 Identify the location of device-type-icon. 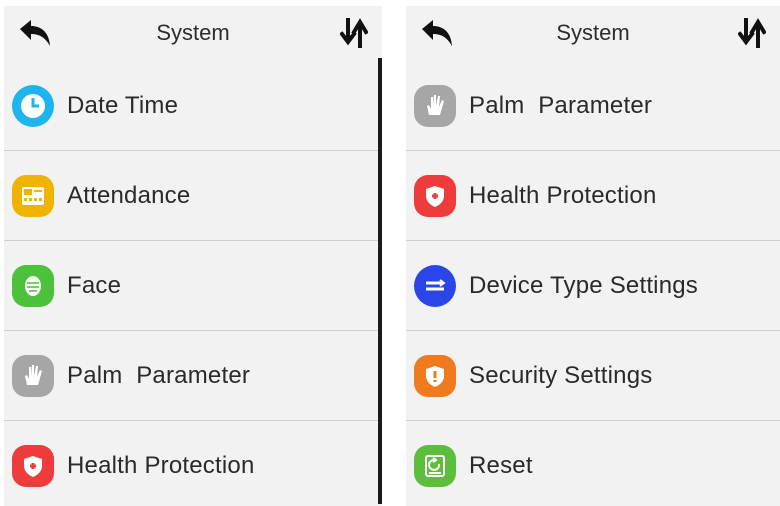
(435, 286).